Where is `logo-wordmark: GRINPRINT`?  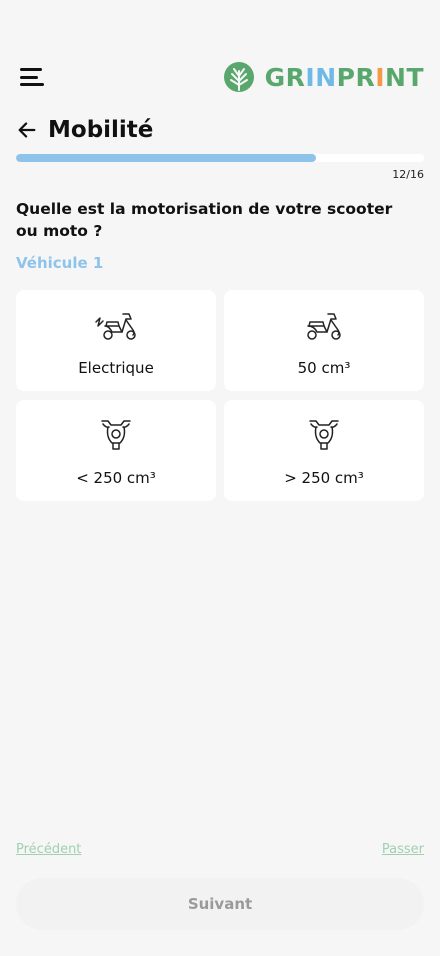
logo-wordmark: GRINPRINT is located at coordinates (344, 77).